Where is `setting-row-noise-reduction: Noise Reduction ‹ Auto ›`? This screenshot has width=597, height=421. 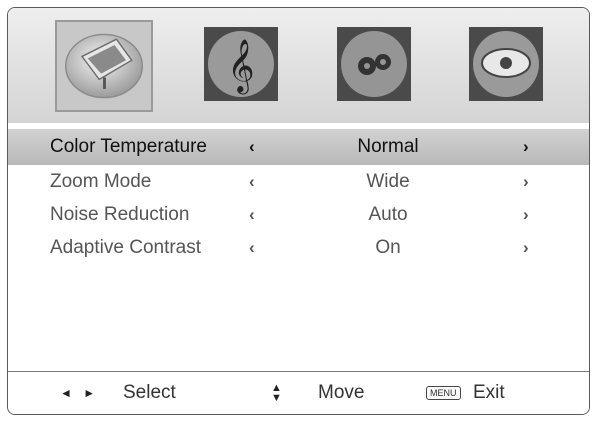 setting-row-noise-reduction: Noise Reduction ‹ Auto › is located at coordinates (298, 214).